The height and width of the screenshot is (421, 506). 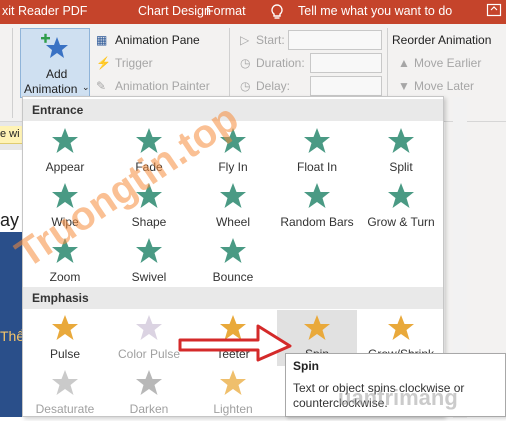 What do you see at coordinates (86, 87) in the screenshot?
I see `chevron-down-icon: ⌄` at bounding box center [86, 87].